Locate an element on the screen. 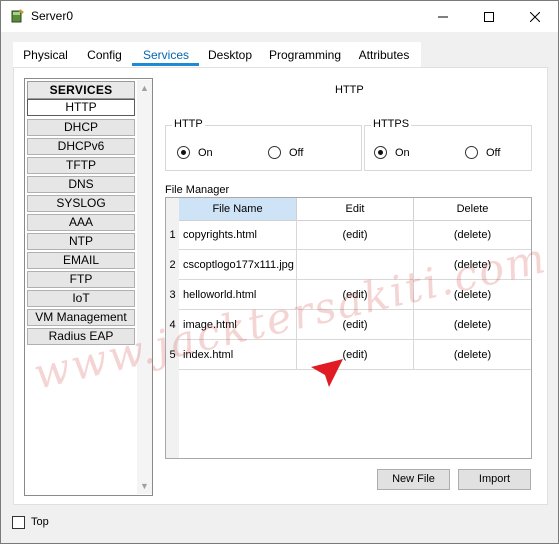 The height and width of the screenshot is (544, 559). sidebar-item-email: EMAIL is located at coordinates (81, 260).